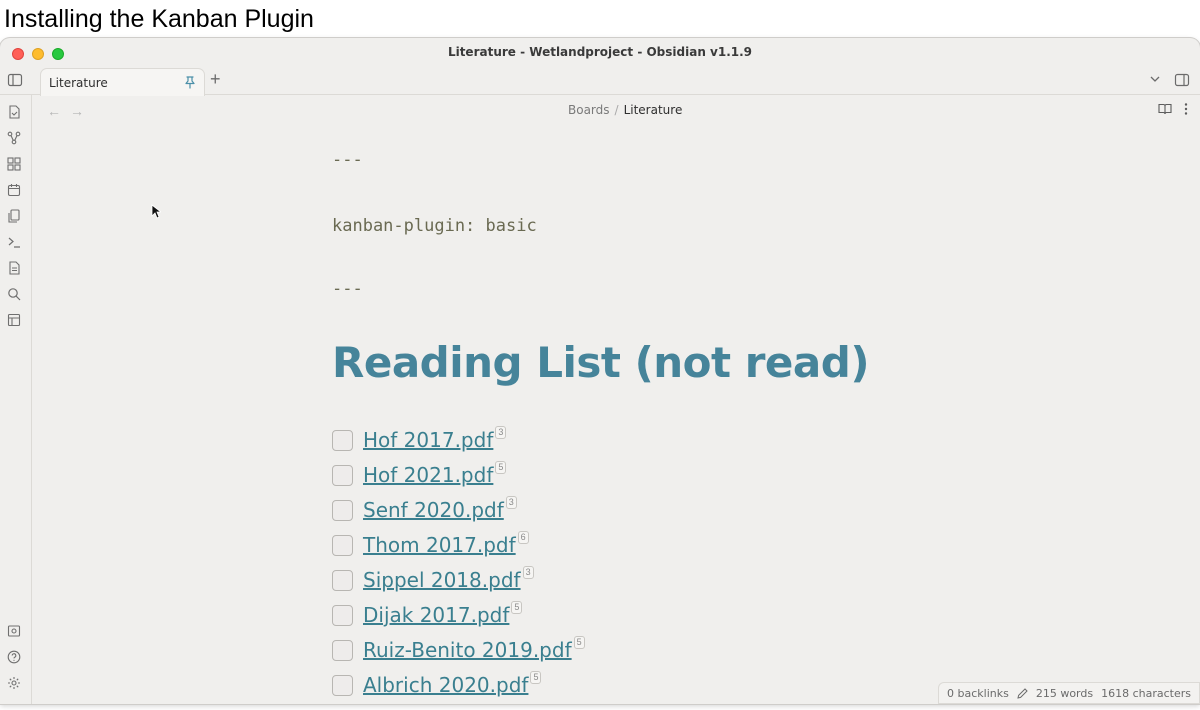 This screenshot has height=710, width=1200. I want to click on view-actions, so click(1173, 111).